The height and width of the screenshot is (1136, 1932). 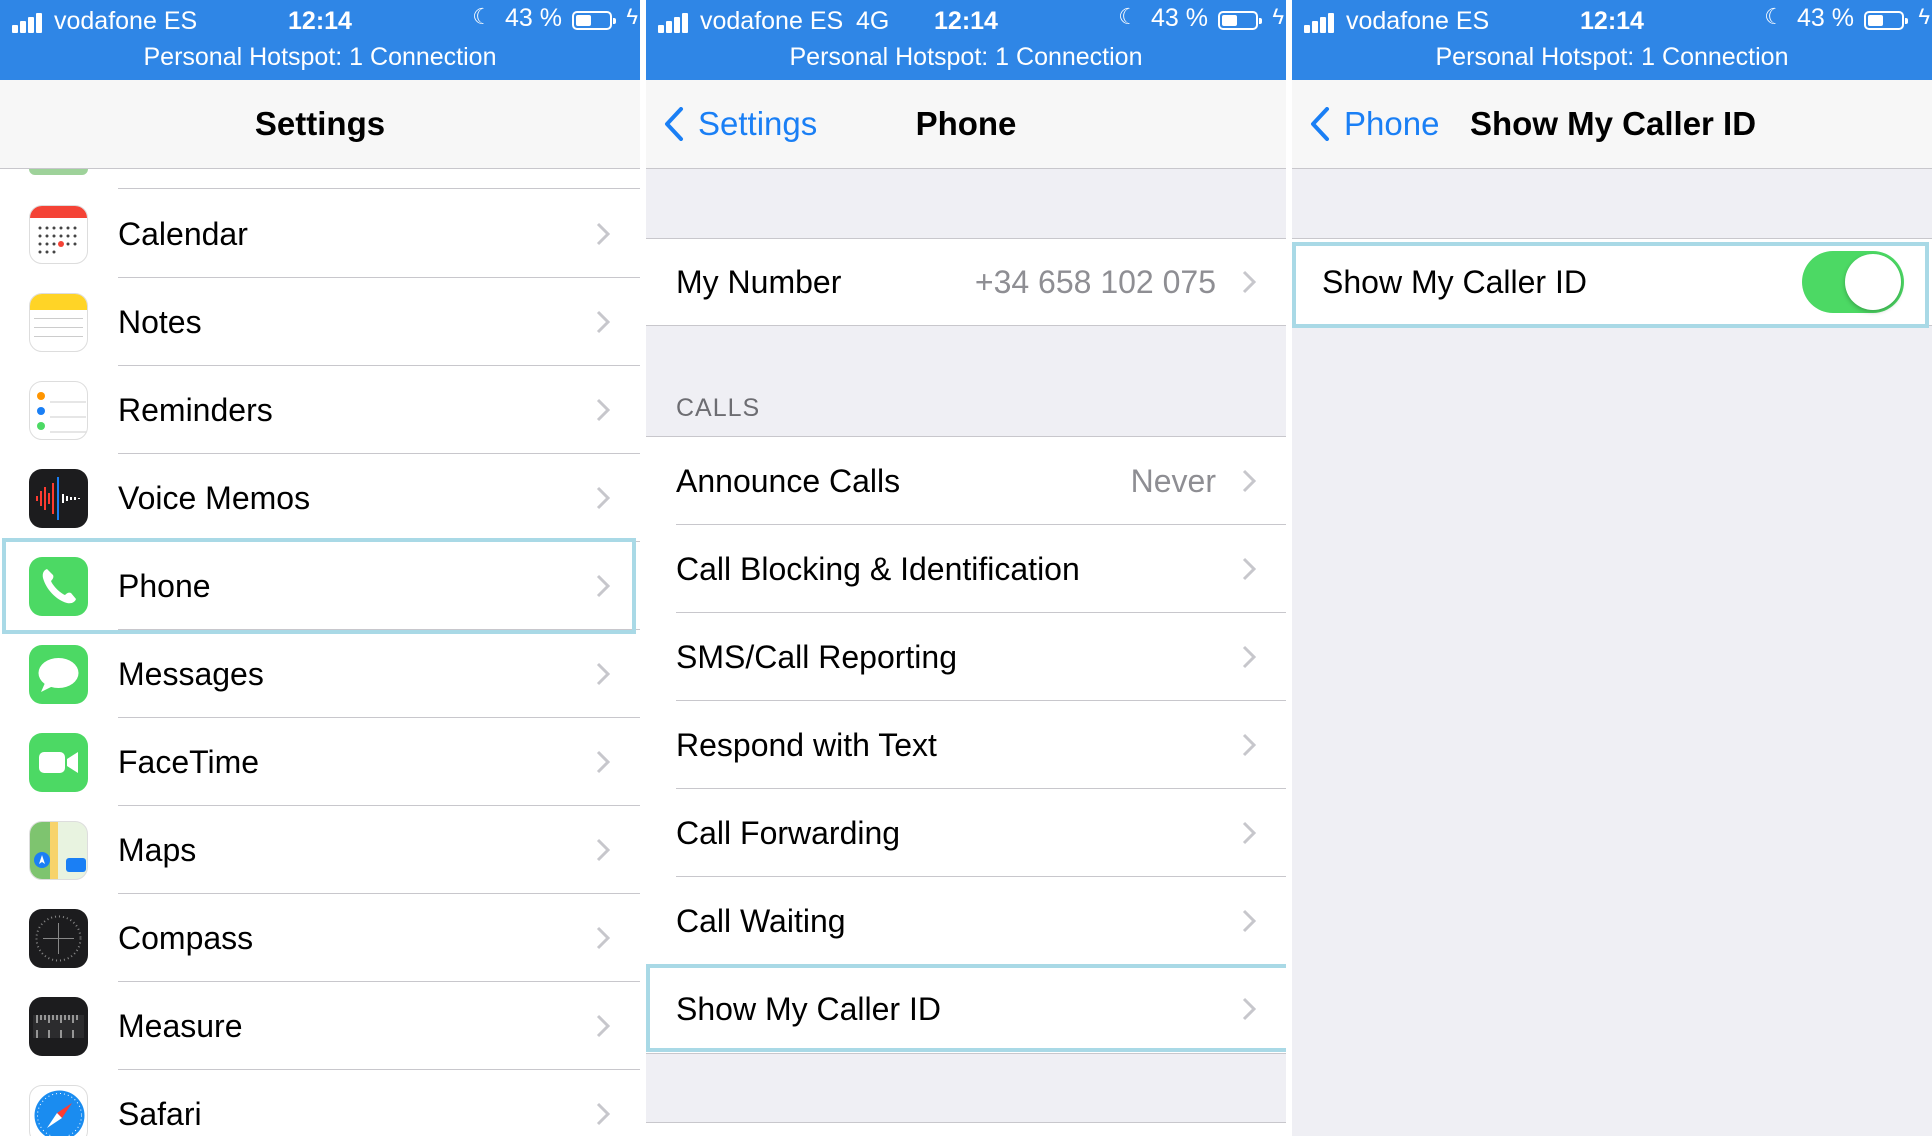 What do you see at coordinates (186, 937) in the screenshot?
I see `settings-item-label: Compass` at bounding box center [186, 937].